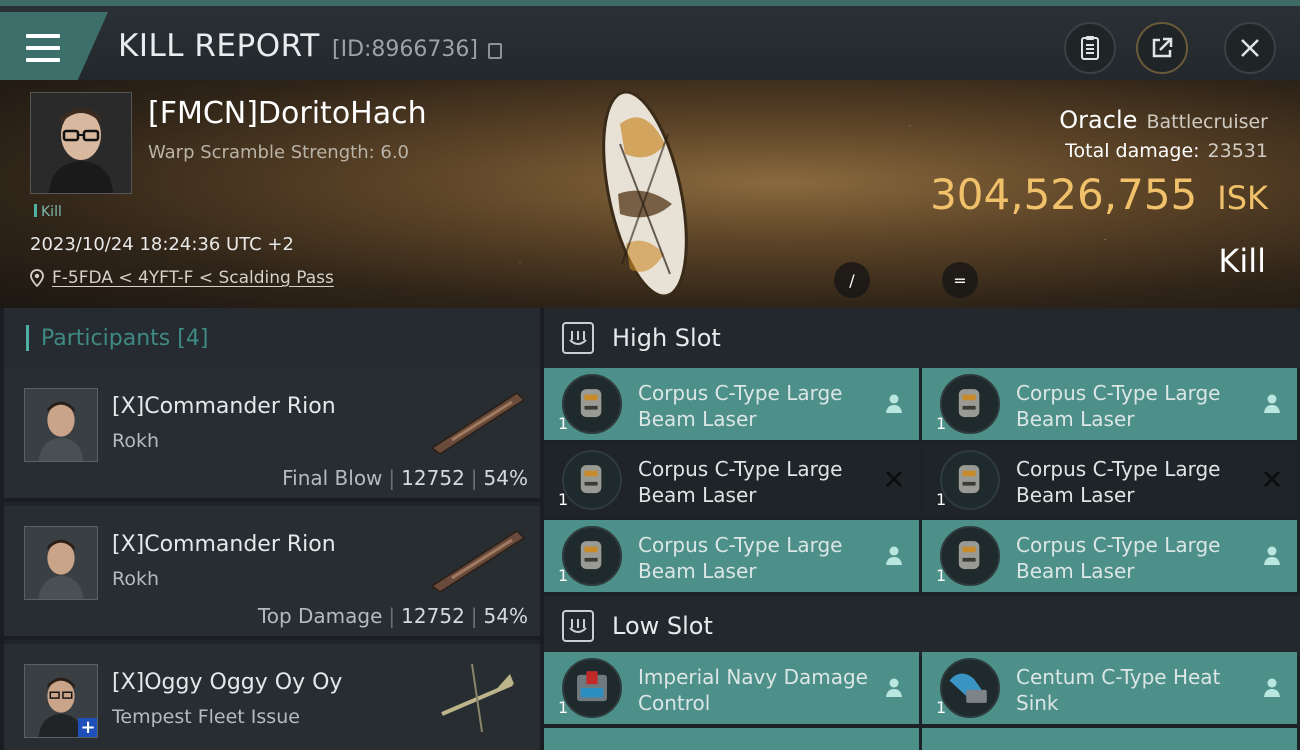 The height and width of the screenshot is (750, 1300). I want to click on victim-ship-image, so click(645, 194).